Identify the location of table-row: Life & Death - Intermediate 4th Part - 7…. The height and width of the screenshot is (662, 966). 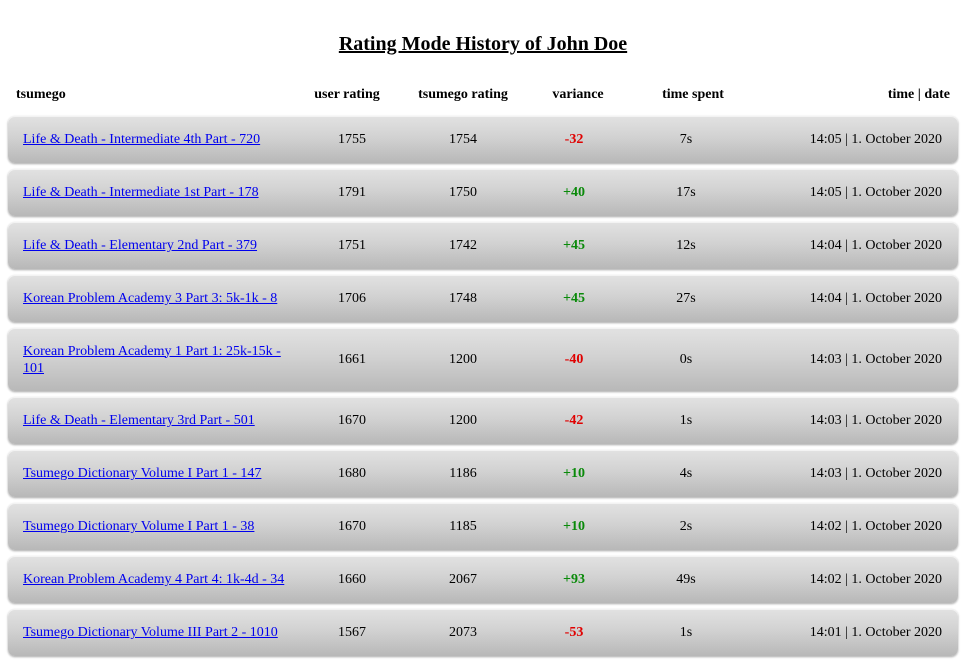
(483, 139).